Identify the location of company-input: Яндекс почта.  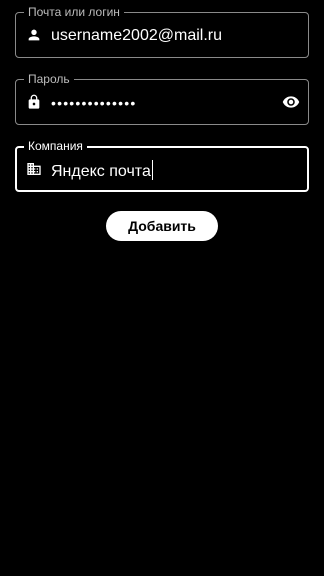
(102, 171).